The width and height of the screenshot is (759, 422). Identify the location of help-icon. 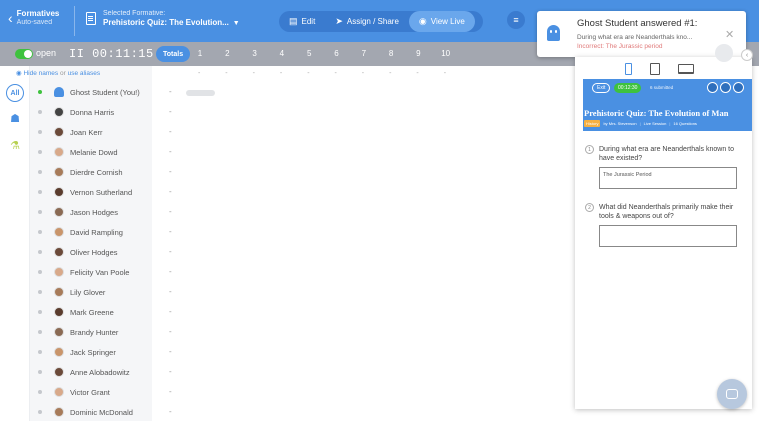
(738, 87).